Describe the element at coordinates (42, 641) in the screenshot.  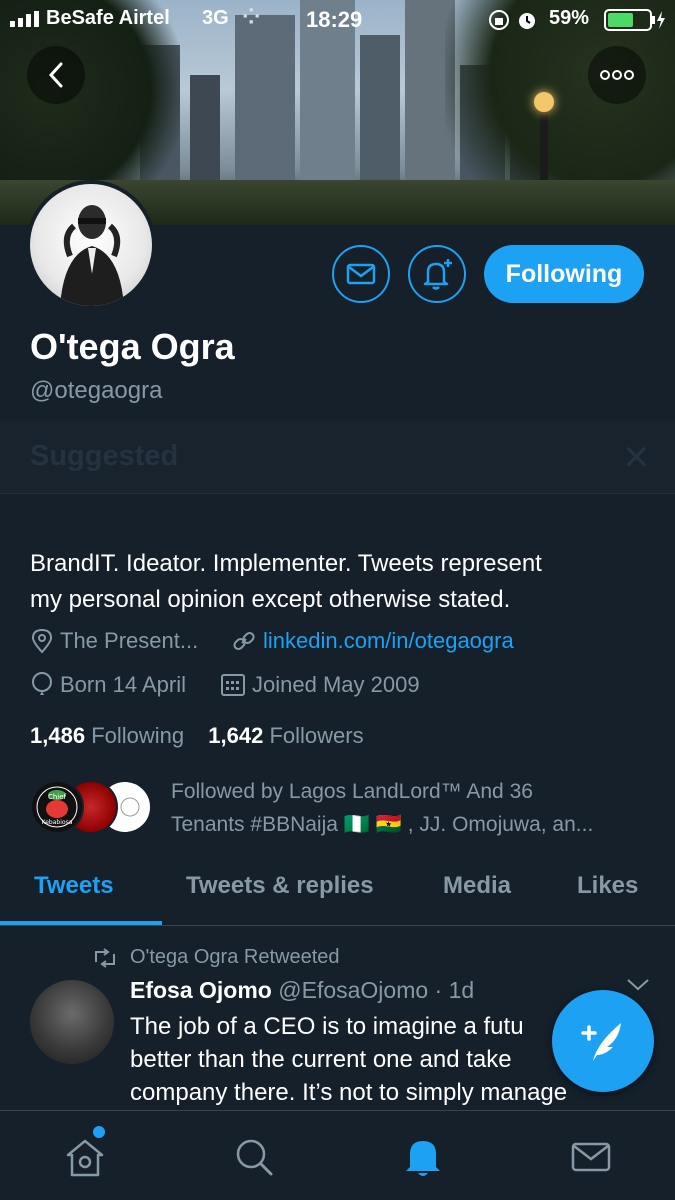
I see `location-pin-icon` at that location.